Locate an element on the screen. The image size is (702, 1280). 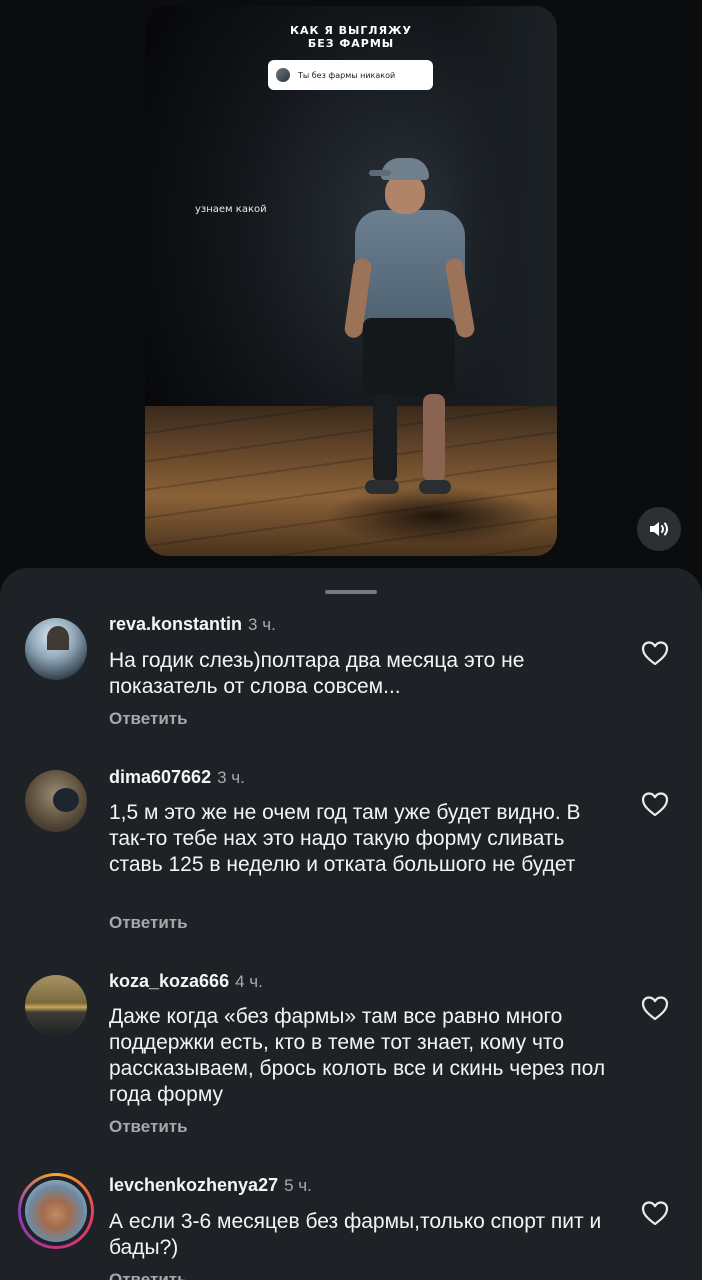
video-comment-sticker: Ты без фармы никакой is located at coordinates (350, 75).